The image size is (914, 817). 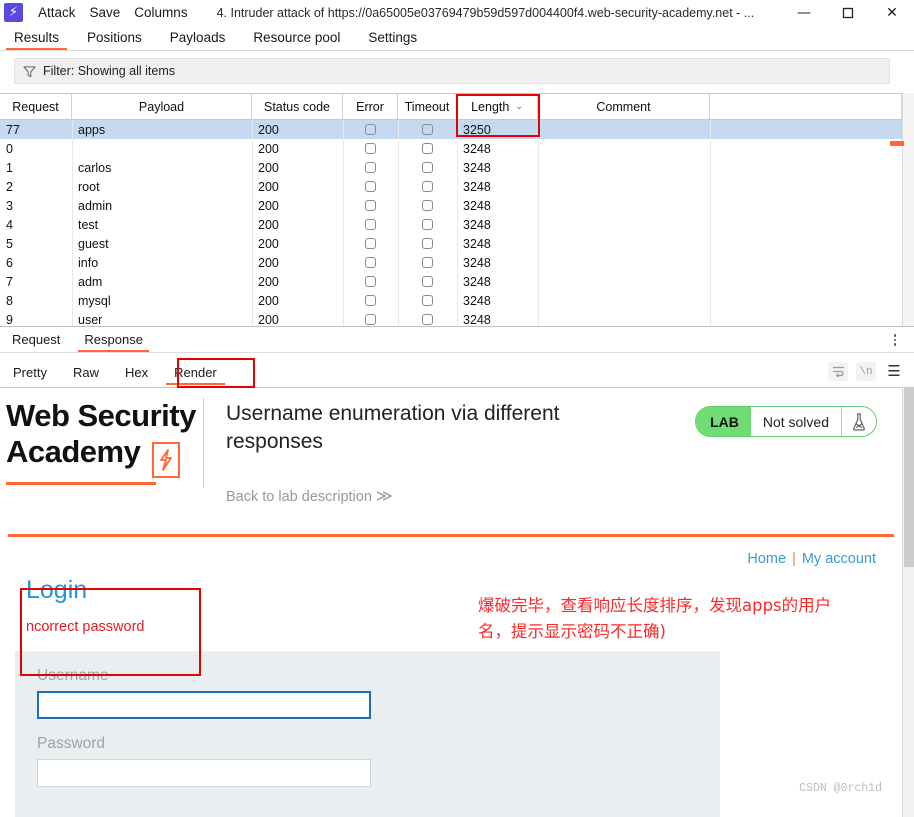 What do you see at coordinates (806, 106) in the screenshot?
I see `column-header-spare` at bounding box center [806, 106].